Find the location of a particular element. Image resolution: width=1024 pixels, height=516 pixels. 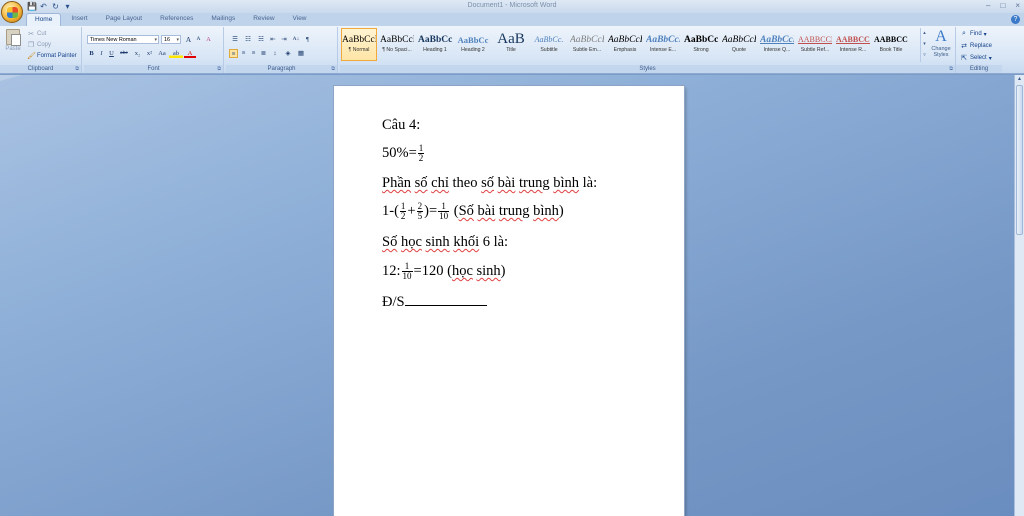

font-format-tools: B I U abe x₂ x² Aa ab A is located at coordinates (141, 53).